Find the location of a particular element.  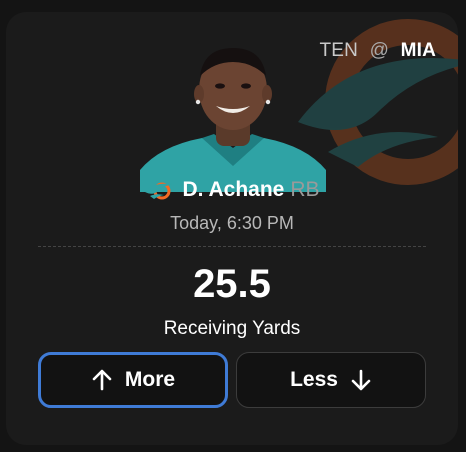

home-team: MIA is located at coordinates (418, 50).